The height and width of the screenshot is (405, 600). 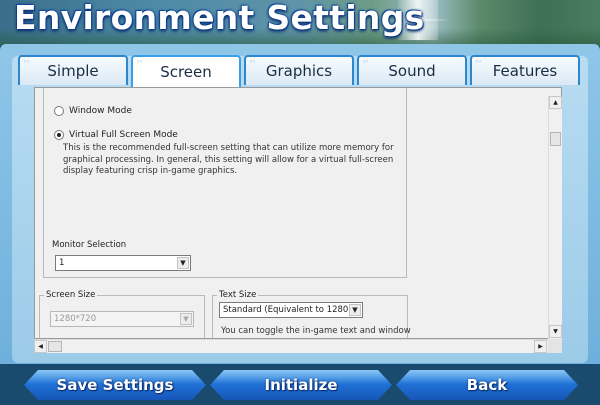 I want to click on window-mode-label: Window Mode, so click(x=100, y=111).